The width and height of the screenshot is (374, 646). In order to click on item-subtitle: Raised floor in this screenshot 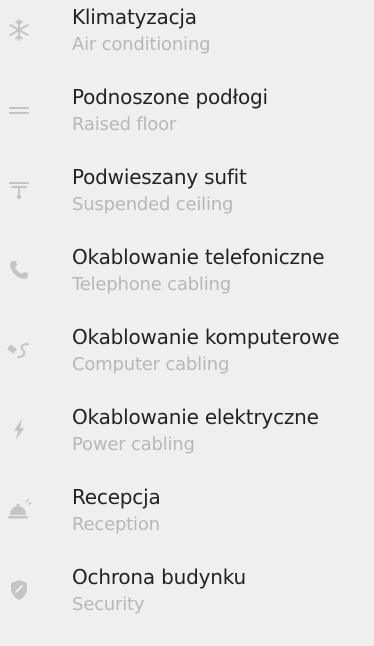, I will do `click(124, 124)`.